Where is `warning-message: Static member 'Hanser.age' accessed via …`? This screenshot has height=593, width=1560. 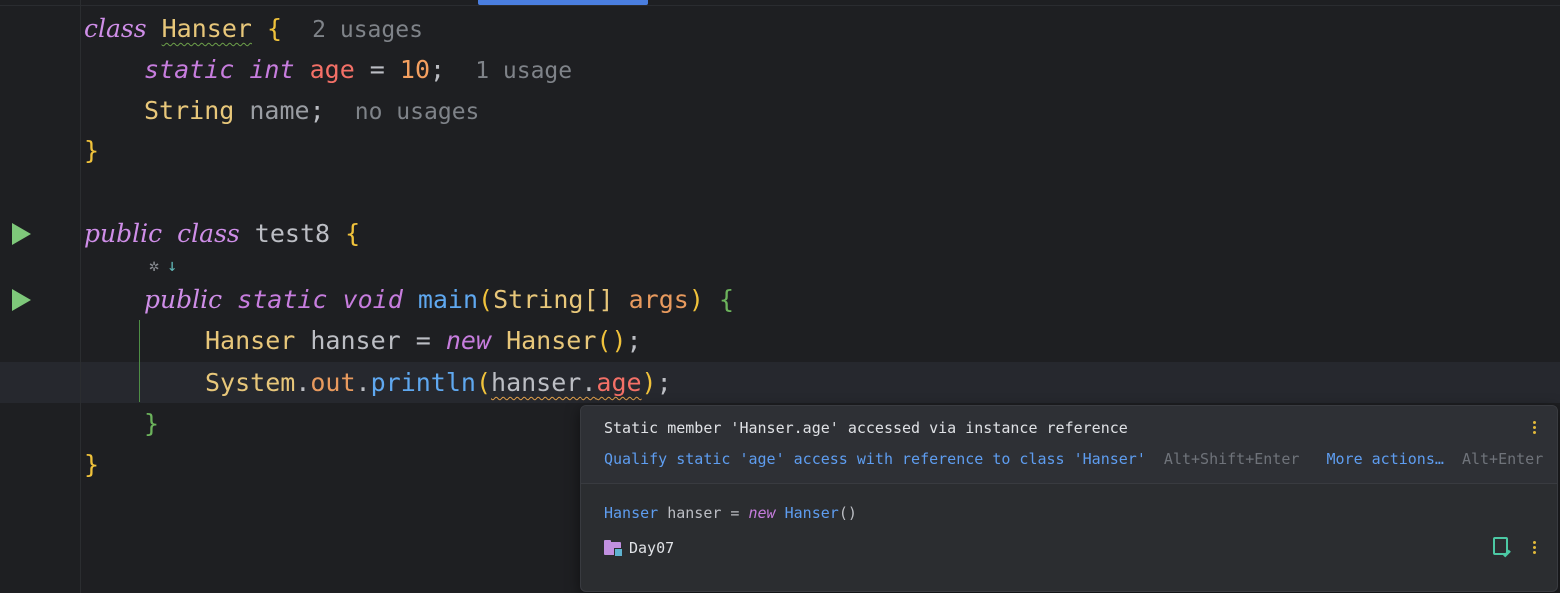 warning-message: Static member 'Hanser.age' accessed via … is located at coordinates (866, 428).